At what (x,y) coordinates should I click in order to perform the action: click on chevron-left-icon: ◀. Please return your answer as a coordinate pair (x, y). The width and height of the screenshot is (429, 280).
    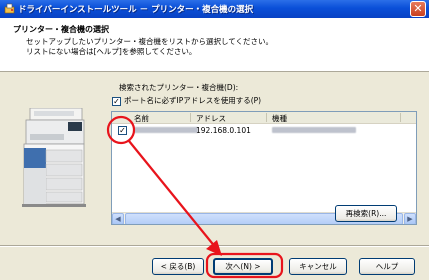
    Looking at the image, I should click on (118, 219).